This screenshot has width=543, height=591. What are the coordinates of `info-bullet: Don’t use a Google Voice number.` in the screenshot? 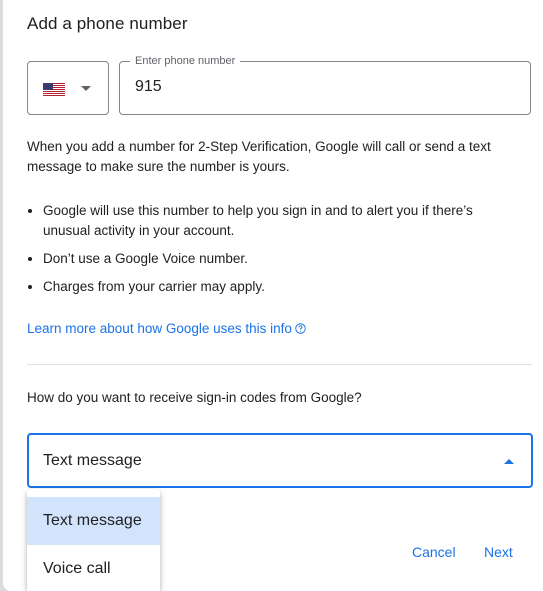 It's located at (278, 259).